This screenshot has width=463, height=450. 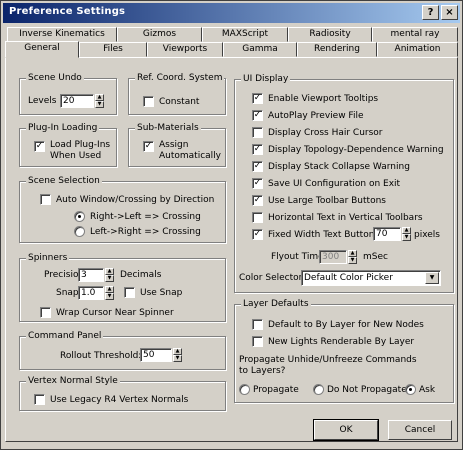 What do you see at coordinates (77, 101) in the screenshot?
I see `levels-input: 20` at bounding box center [77, 101].